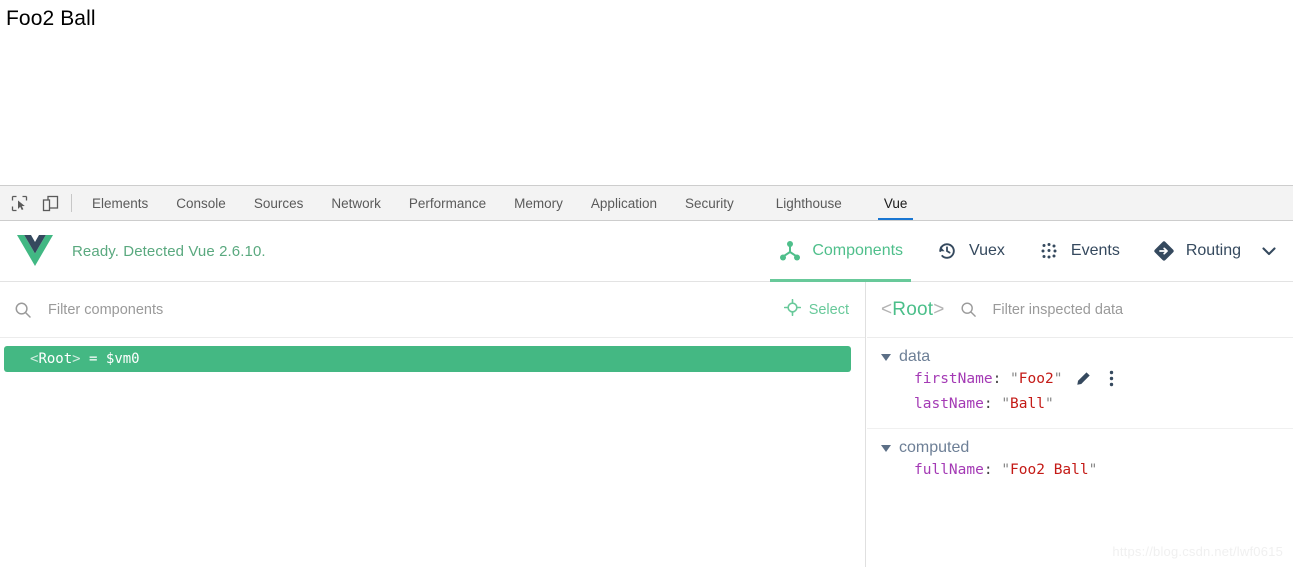 Image resolution: width=1293 pixels, height=567 pixels. What do you see at coordinates (356, 203) in the screenshot?
I see `tab-network: Network` at bounding box center [356, 203].